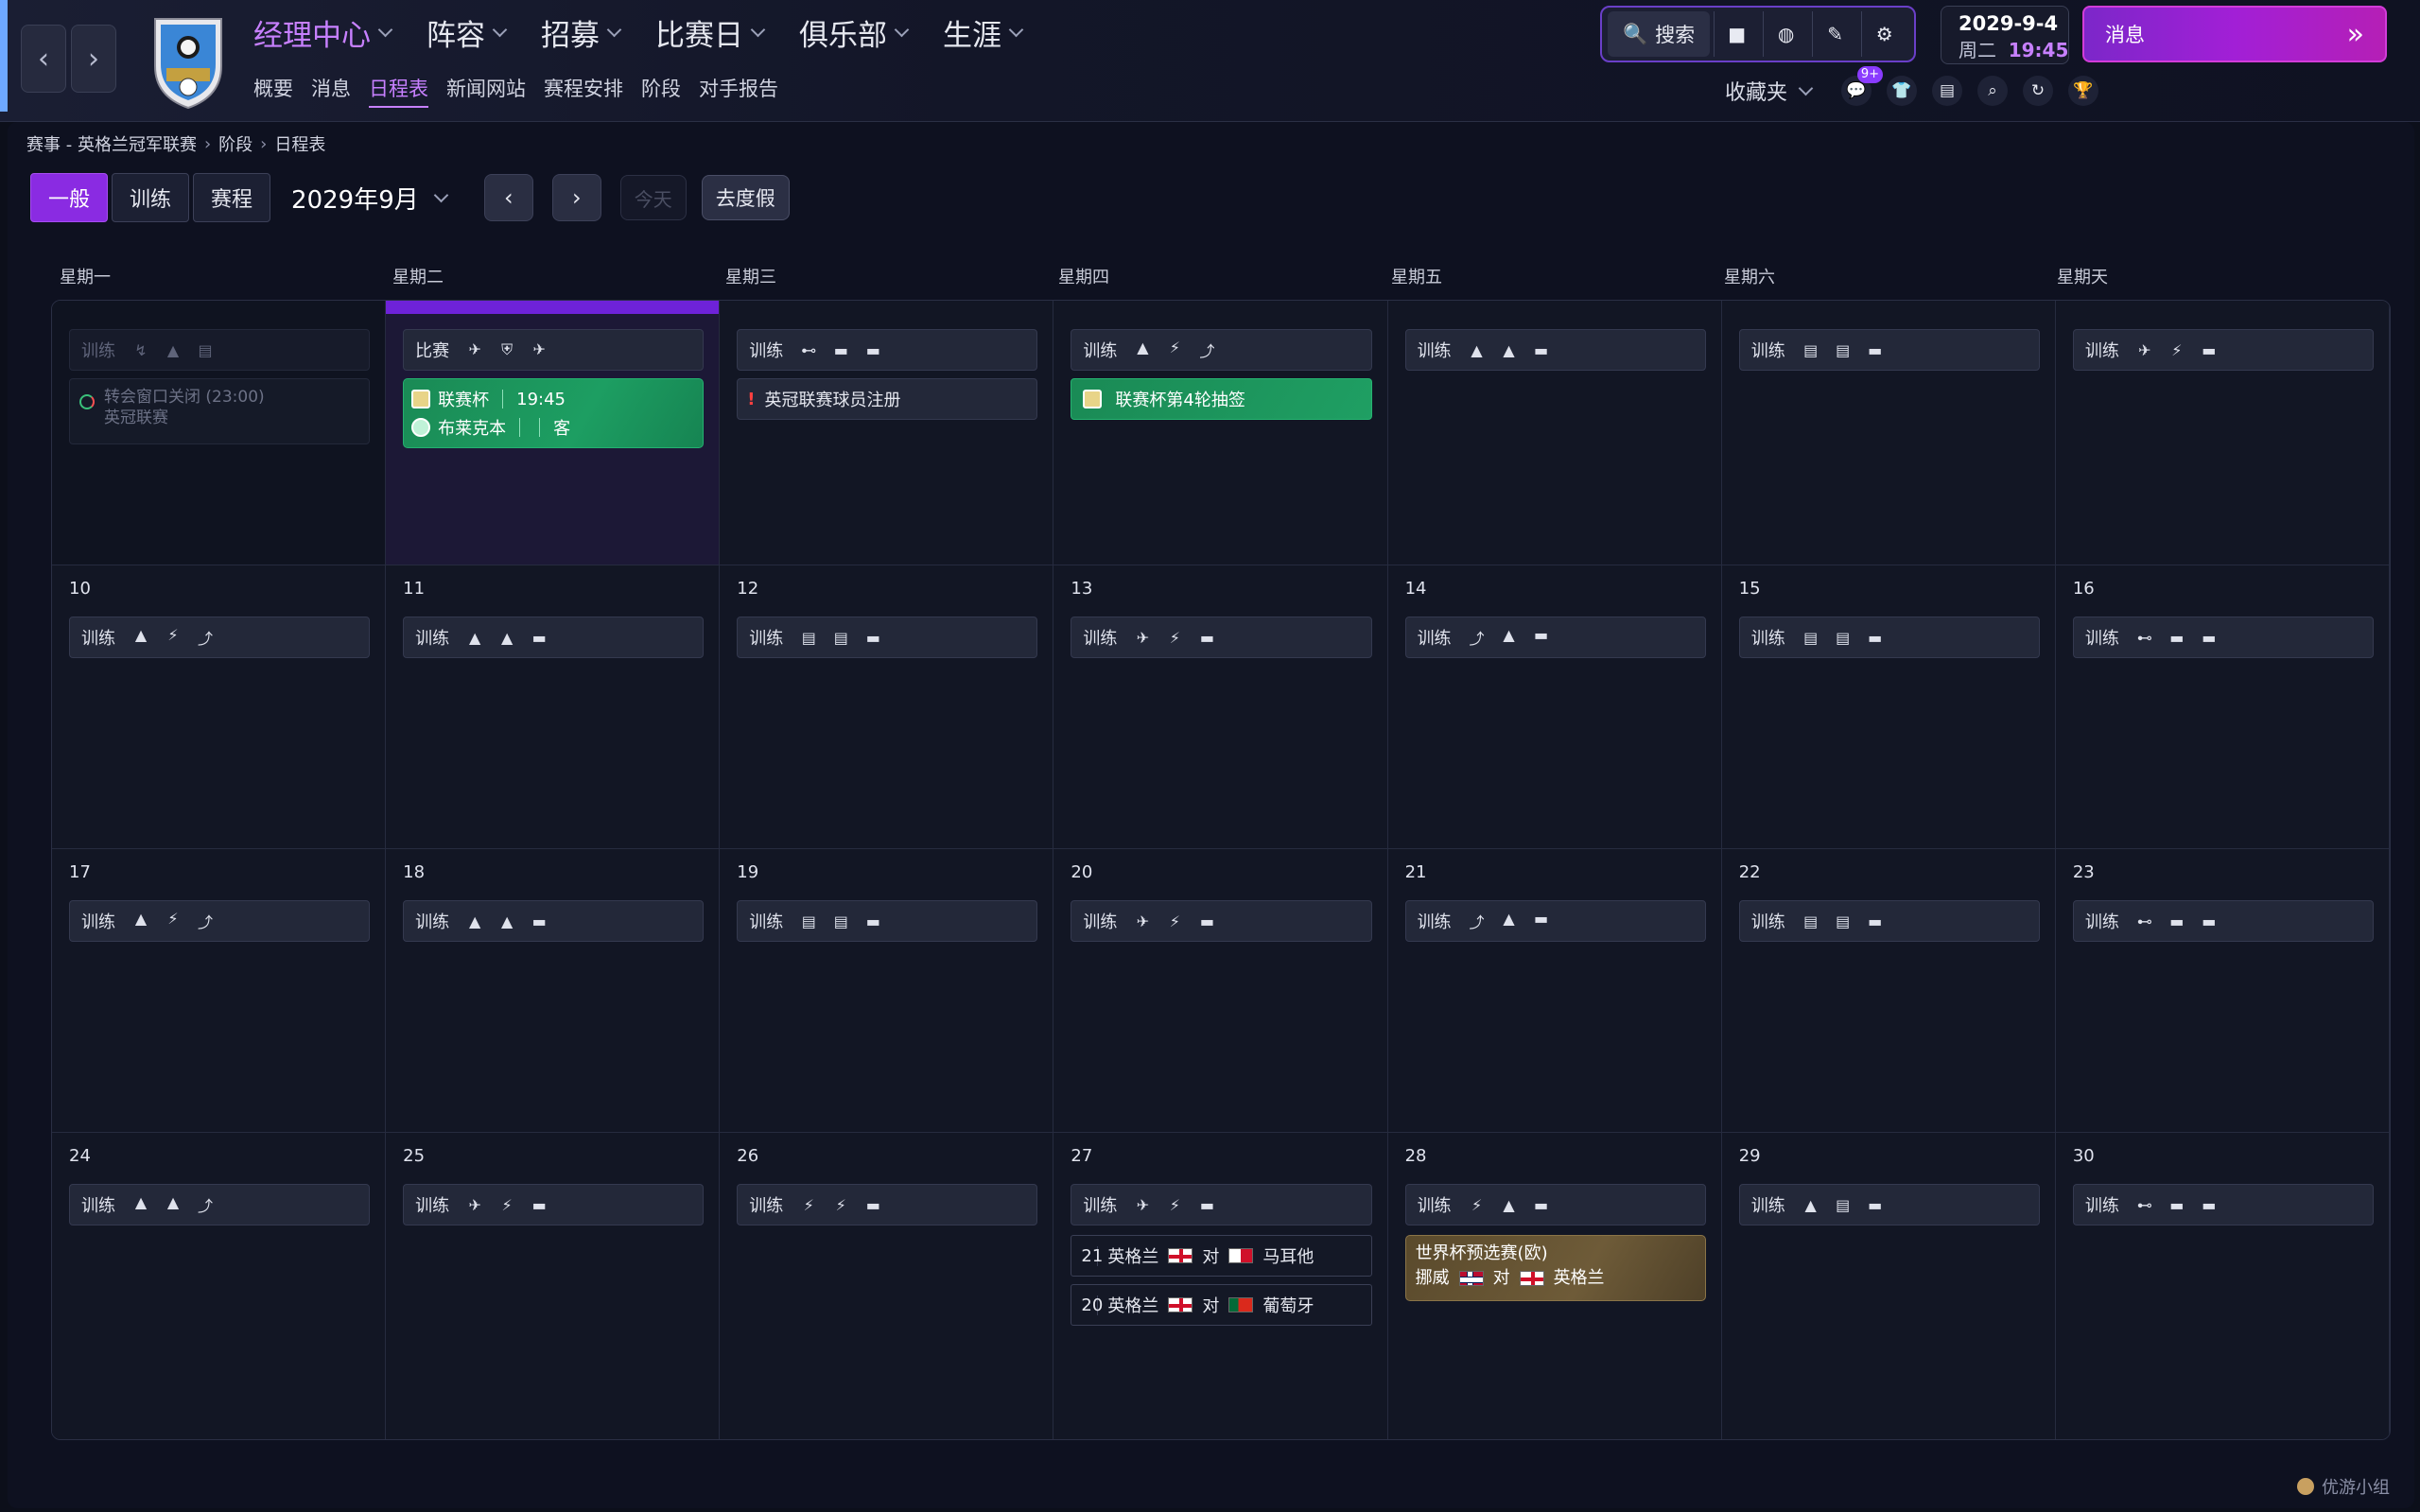 The width and height of the screenshot is (2420, 1512). I want to click on settings-button: ⚙, so click(1884, 34).